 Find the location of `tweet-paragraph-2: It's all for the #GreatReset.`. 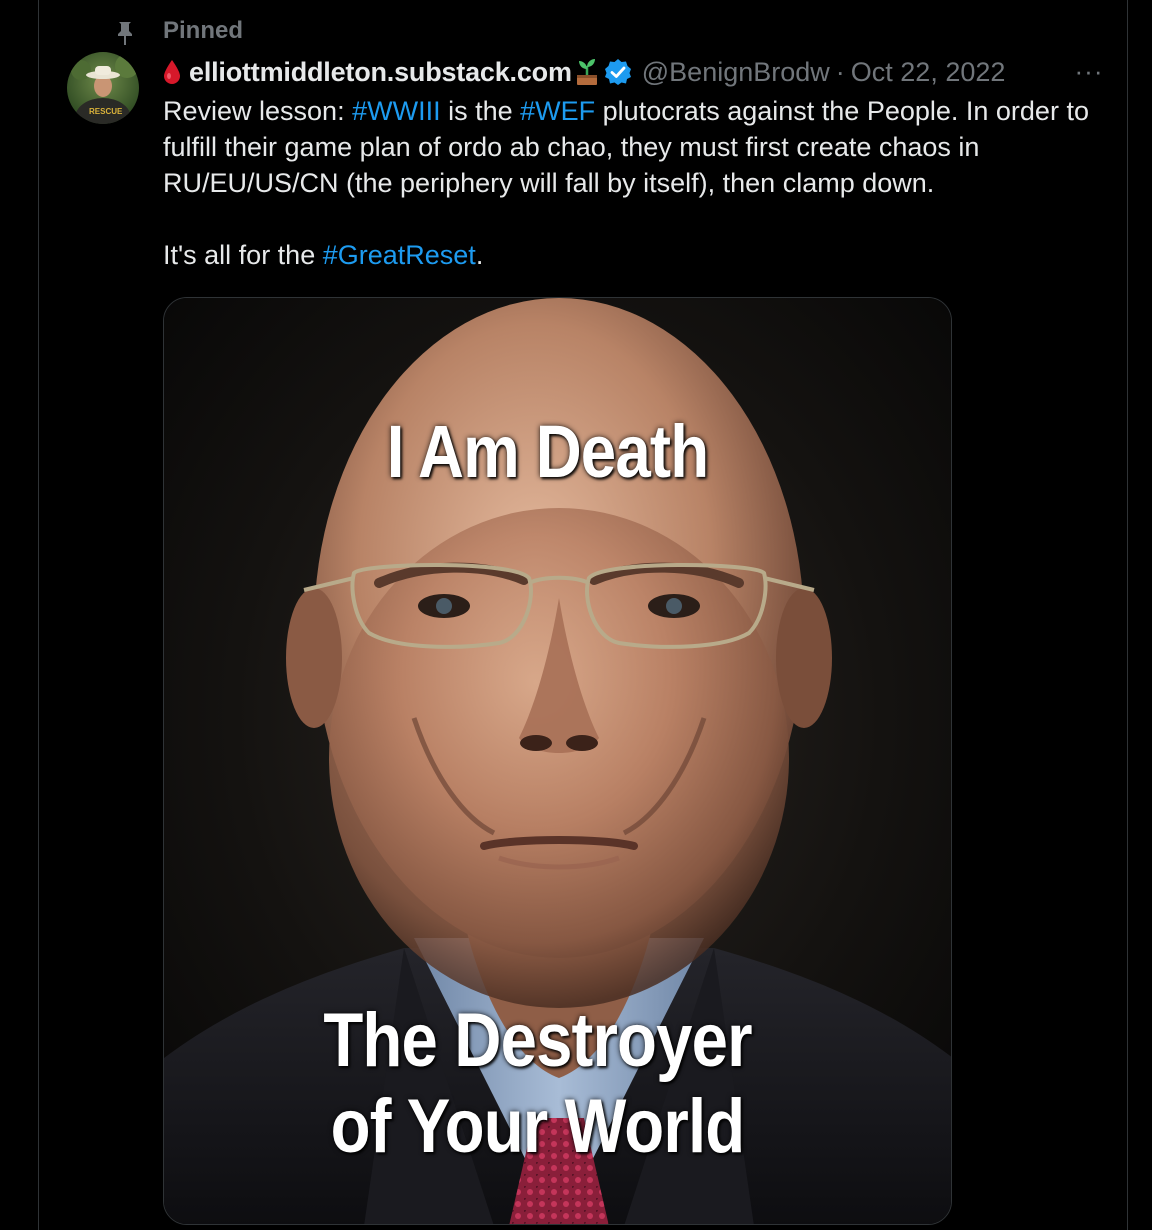

tweet-paragraph-2: It's all for the #GreatReset. is located at coordinates (638, 255).